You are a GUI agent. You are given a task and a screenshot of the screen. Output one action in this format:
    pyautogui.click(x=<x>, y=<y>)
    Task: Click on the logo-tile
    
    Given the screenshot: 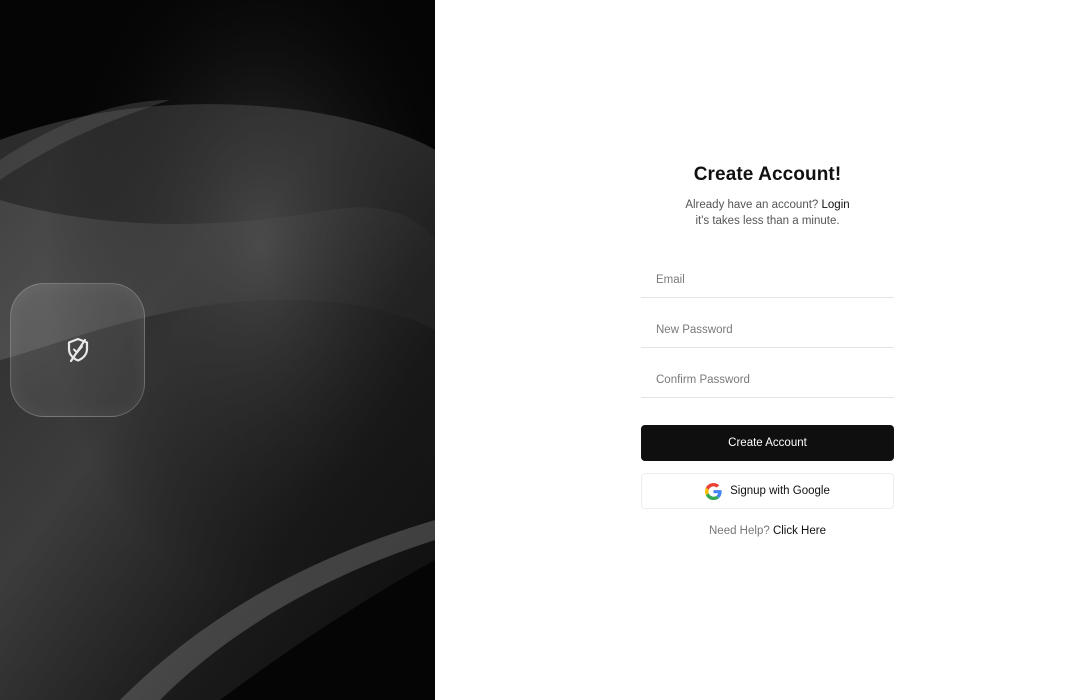 What is the action you would take?
    pyautogui.click(x=77, y=350)
    